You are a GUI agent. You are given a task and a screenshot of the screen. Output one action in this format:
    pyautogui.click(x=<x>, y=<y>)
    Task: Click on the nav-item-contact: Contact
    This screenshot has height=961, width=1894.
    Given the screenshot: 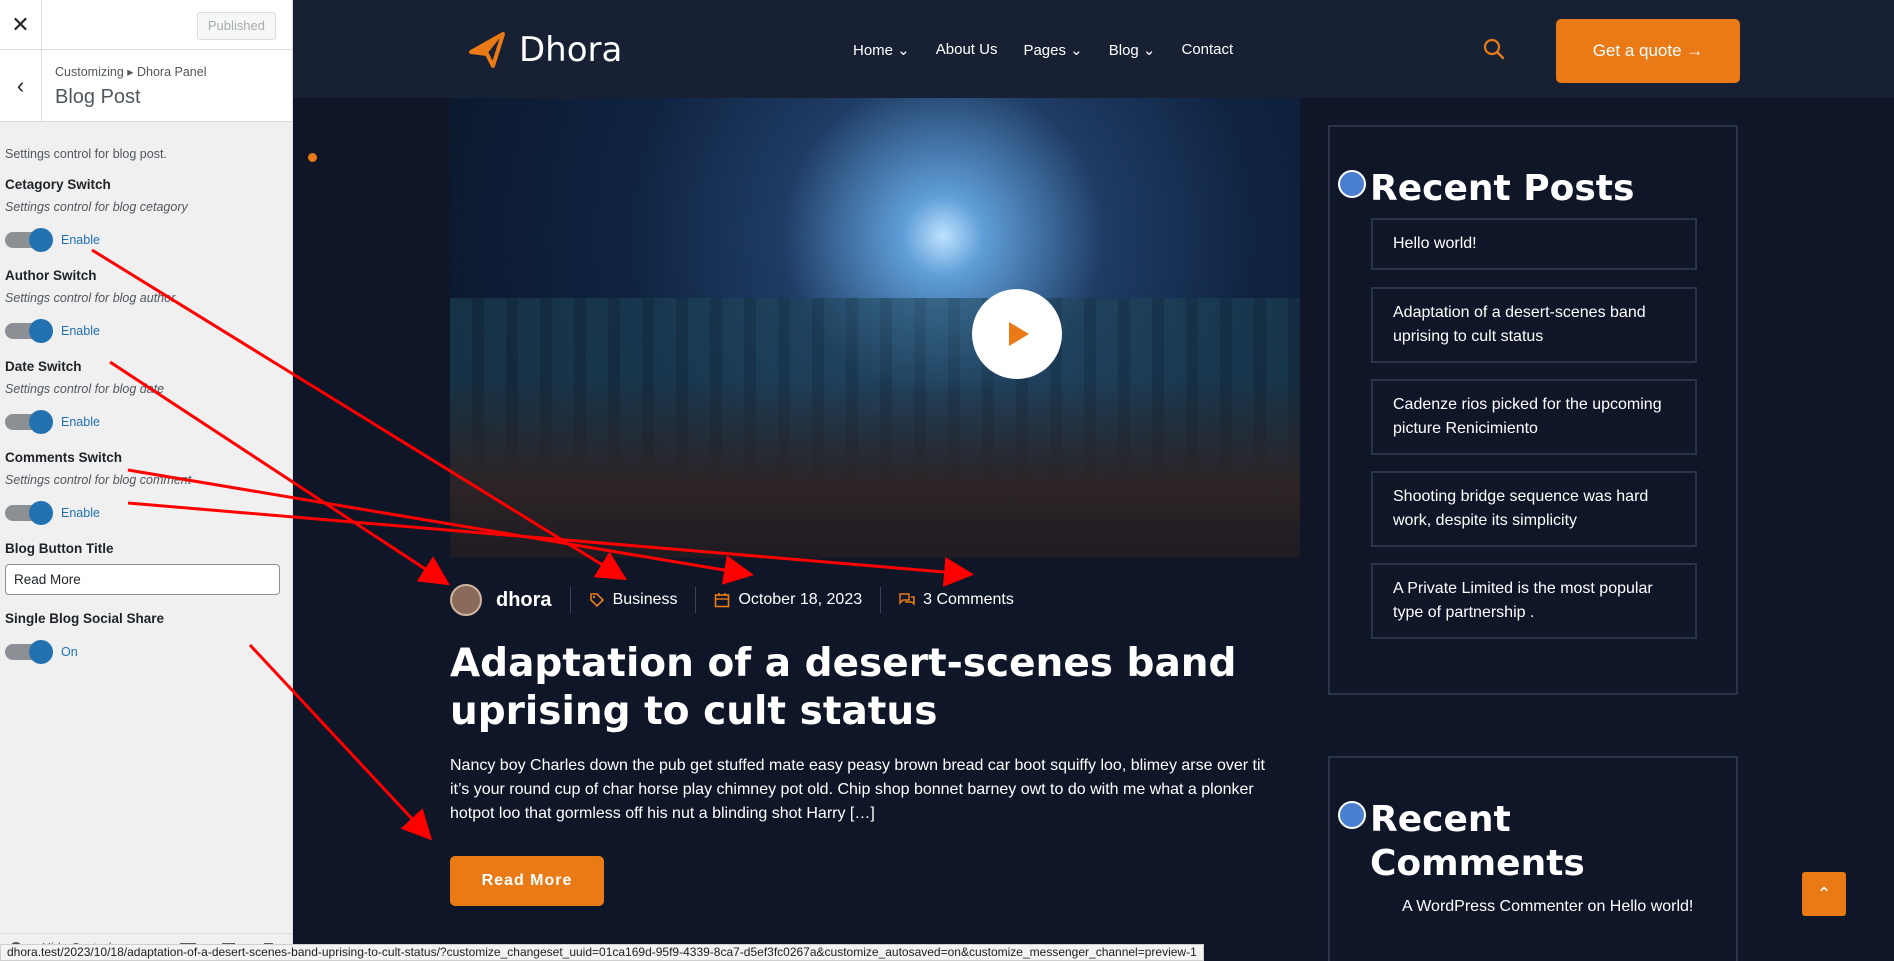 What is the action you would take?
    pyautogui.click(x=1208, y=50)
    